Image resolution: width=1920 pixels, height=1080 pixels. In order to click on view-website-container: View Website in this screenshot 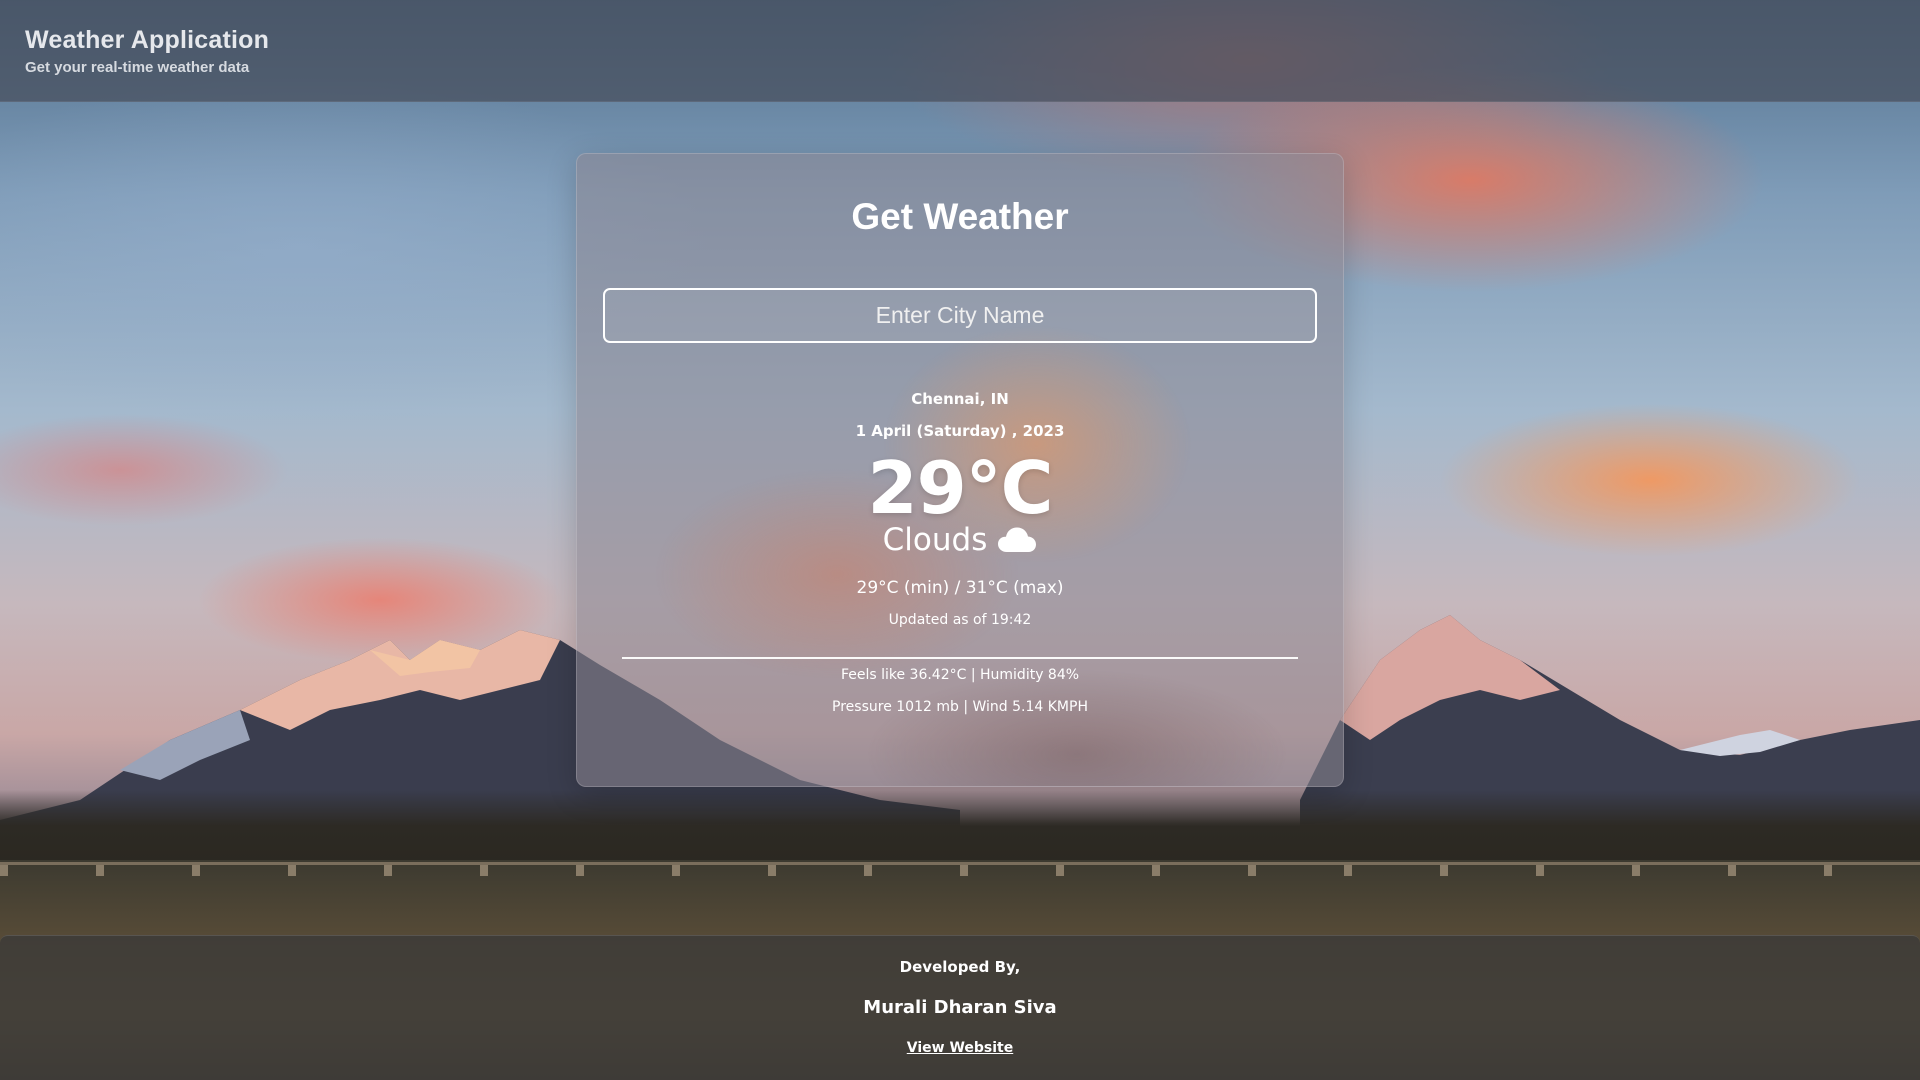, I will do `click(960, 1048)`.